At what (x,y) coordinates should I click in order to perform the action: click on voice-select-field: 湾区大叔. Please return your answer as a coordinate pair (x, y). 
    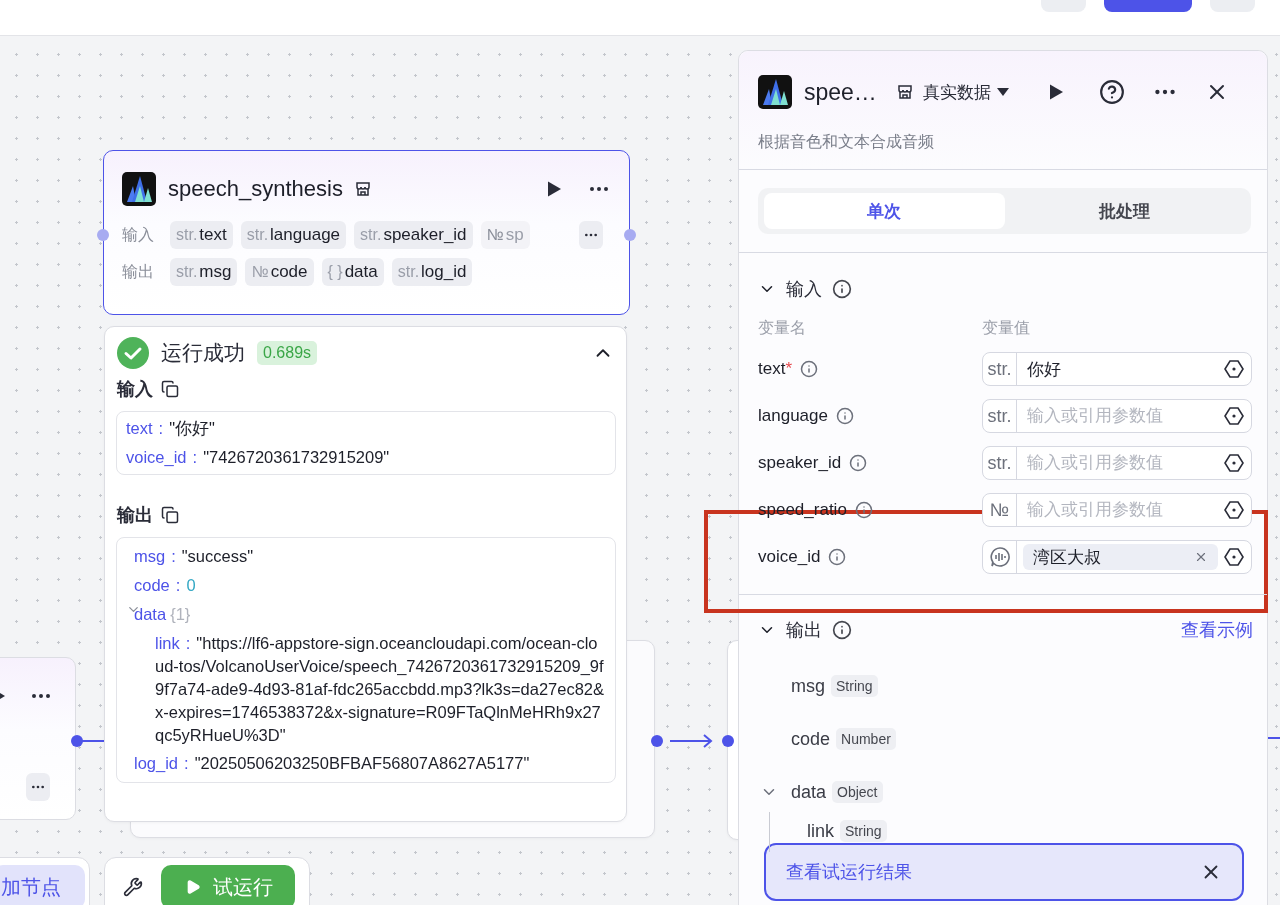
    Looking at the image, I should click on (1117, 557).